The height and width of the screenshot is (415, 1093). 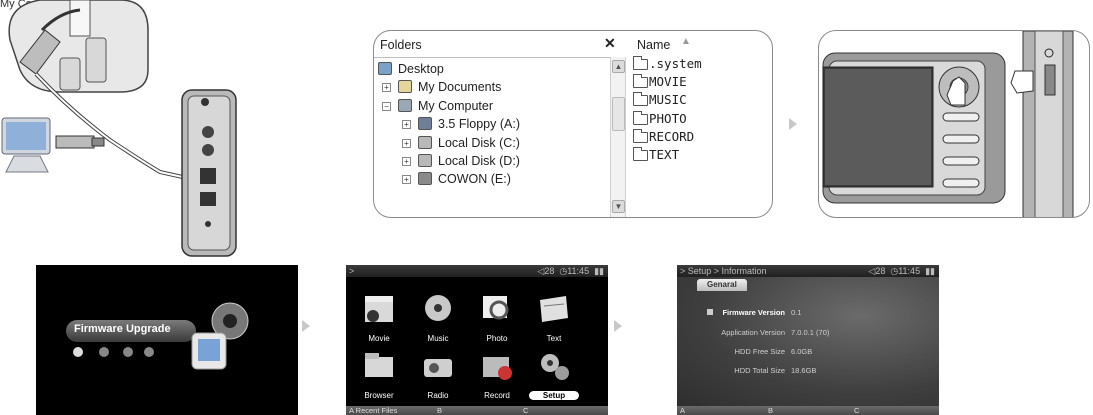 What do you see at coordinates (379, 309) in the screenshot?
I see `movie-clapper-icon` at bounding box center [379, 309].